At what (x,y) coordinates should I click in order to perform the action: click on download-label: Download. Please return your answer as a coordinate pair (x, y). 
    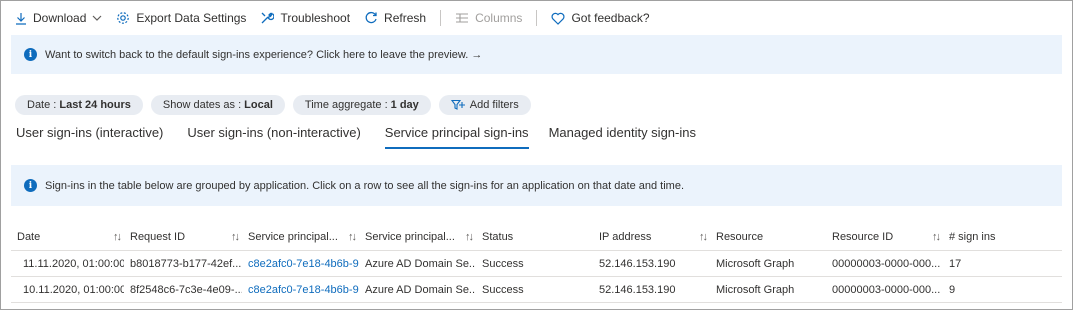
    Looking at the image, I should click on (60, 18).